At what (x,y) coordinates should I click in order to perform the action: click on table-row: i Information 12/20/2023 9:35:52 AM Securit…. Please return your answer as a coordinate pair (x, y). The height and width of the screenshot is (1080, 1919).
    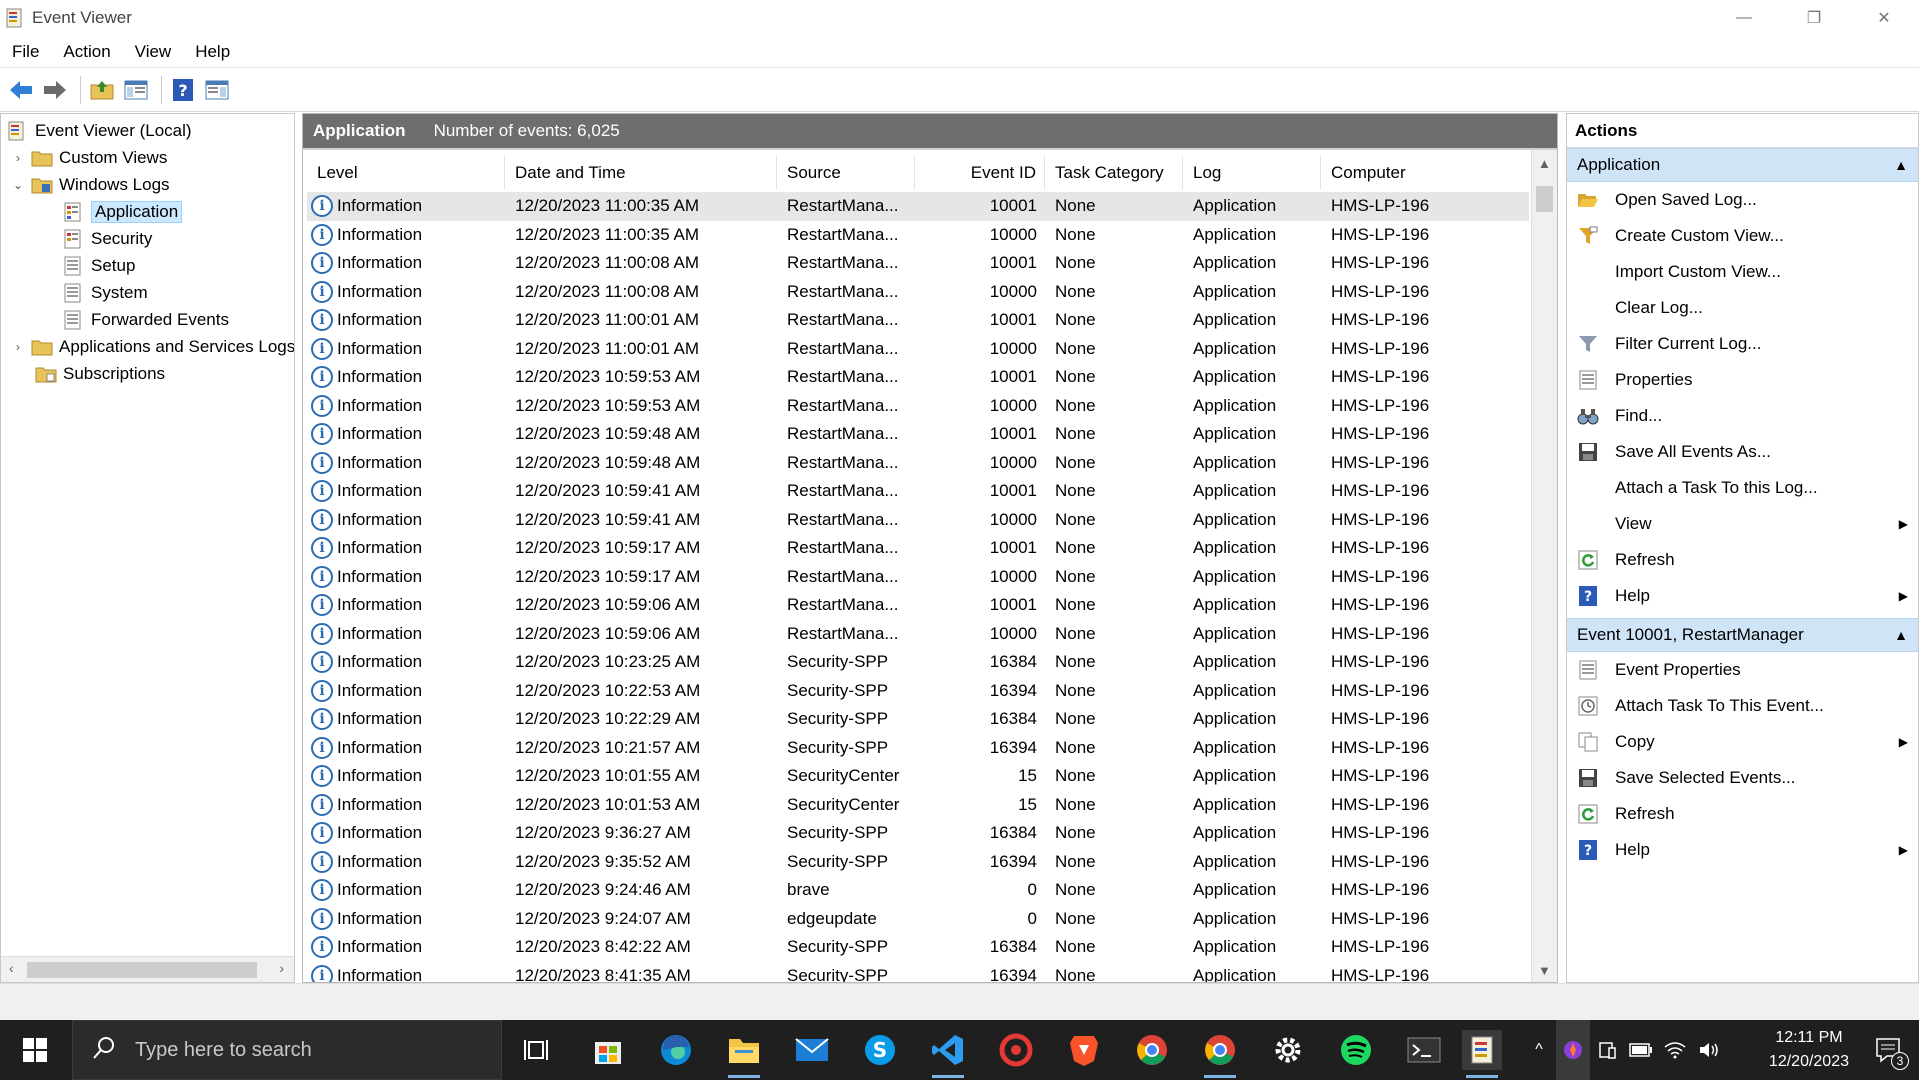
    Looking at the image, I should click on (918, 862).